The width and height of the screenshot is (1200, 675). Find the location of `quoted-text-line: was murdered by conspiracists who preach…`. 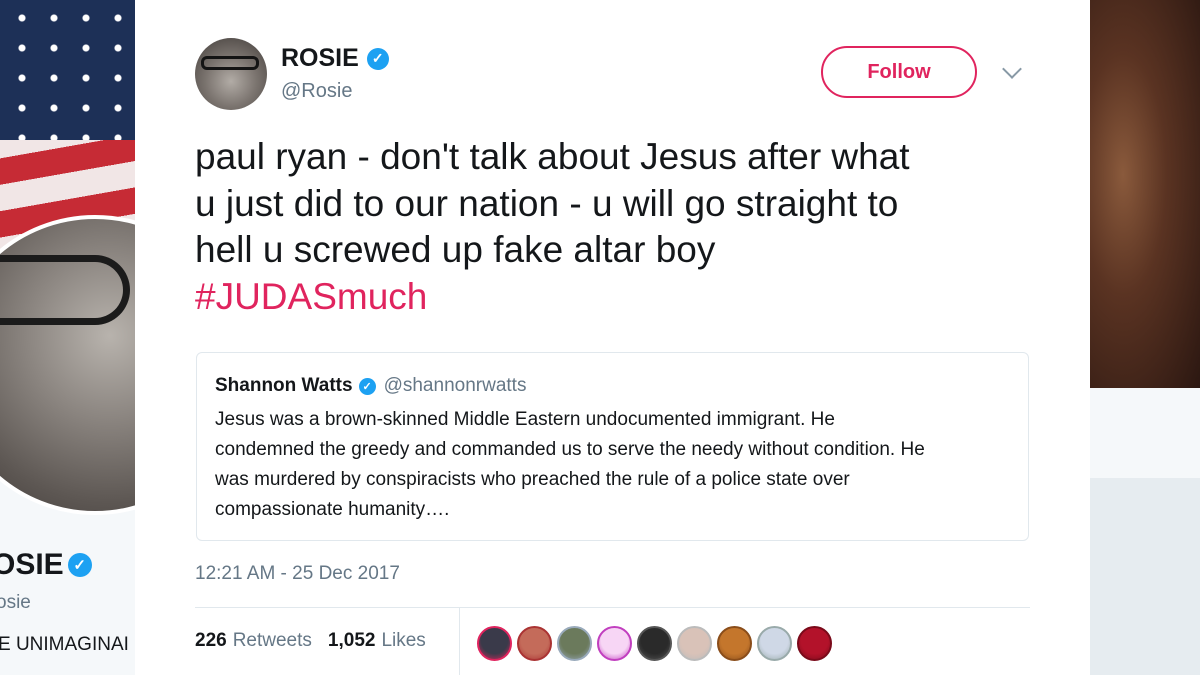

quoted-text-line: was murdered by conspiracists who preach… is located at coordinates (532, 479).